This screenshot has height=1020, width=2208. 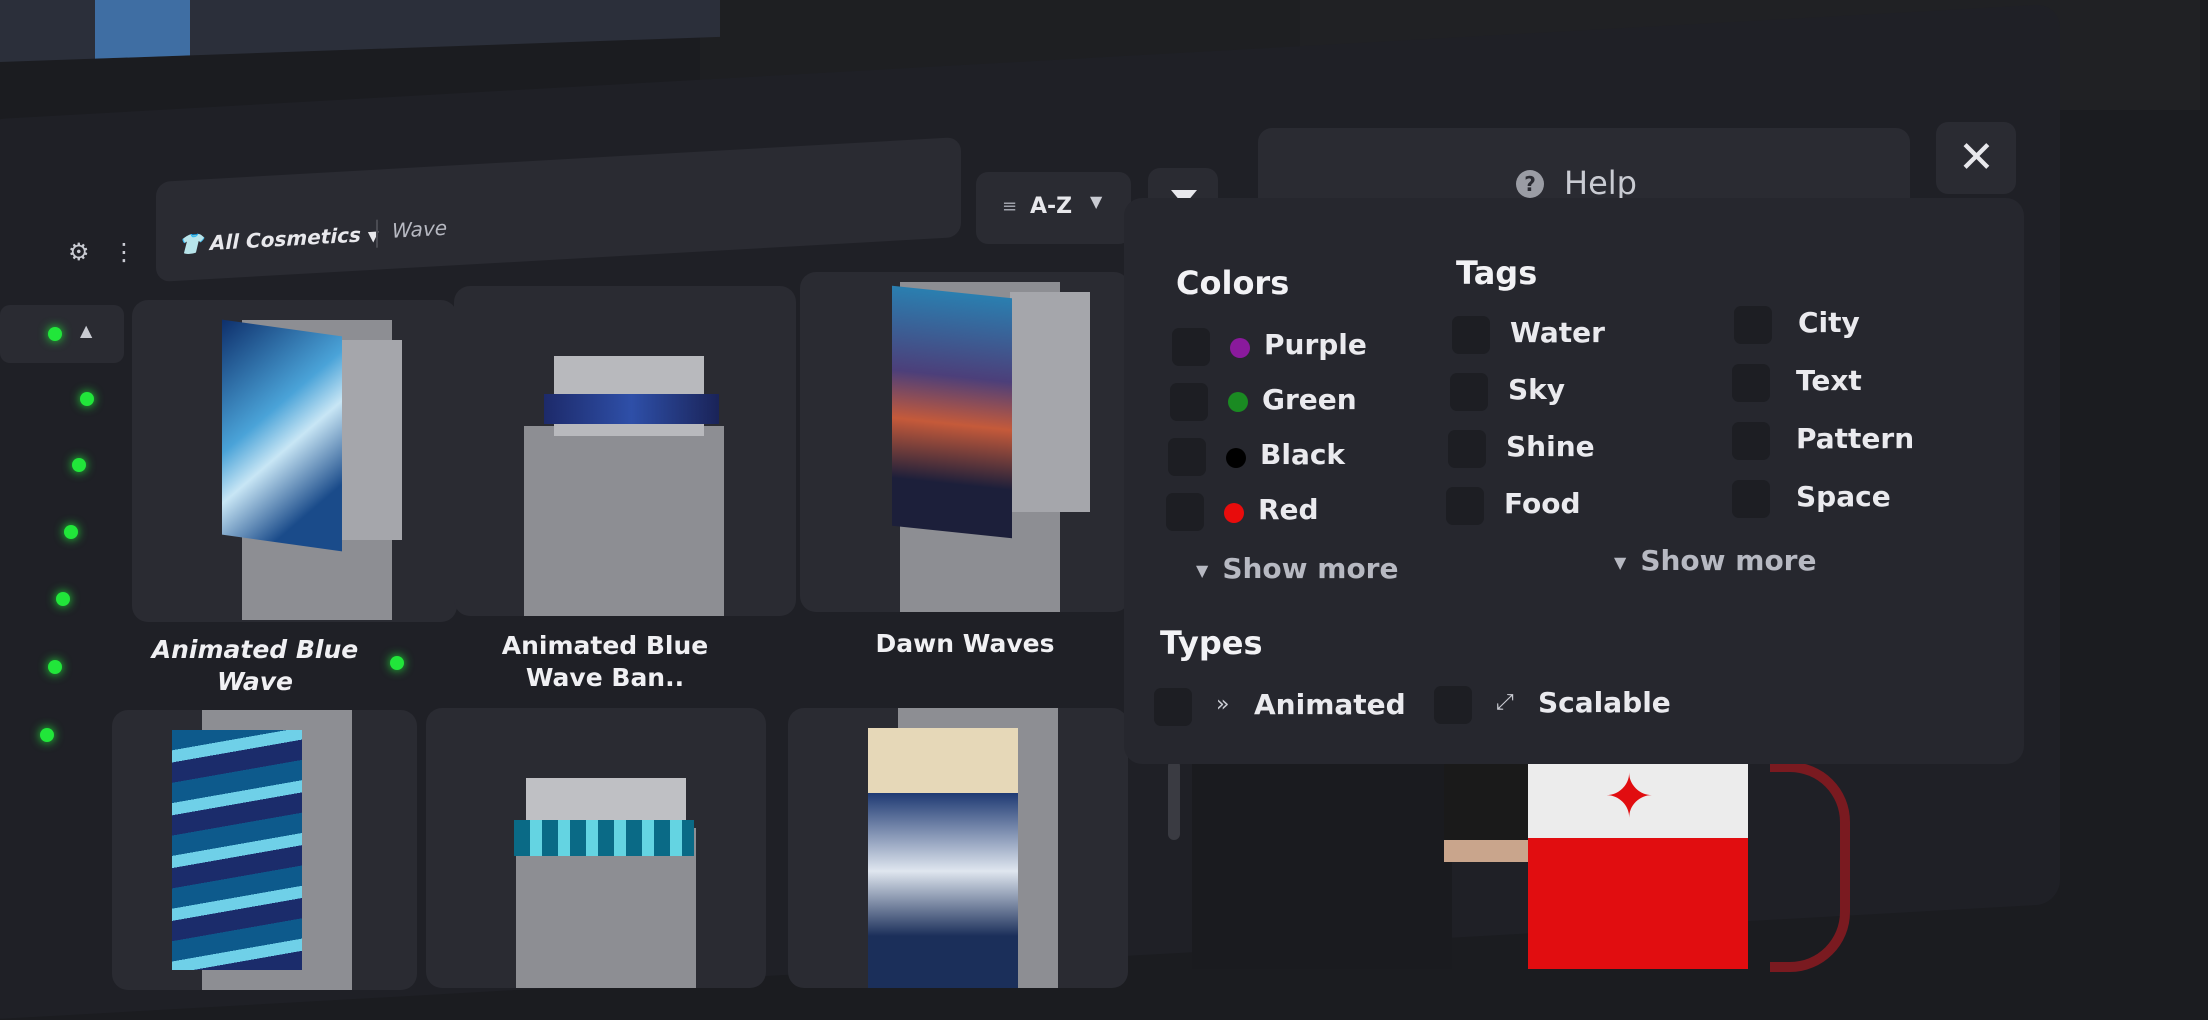 I want to click on colors-show-more-button: ▼ Show more, so click(x=1297, y=568).